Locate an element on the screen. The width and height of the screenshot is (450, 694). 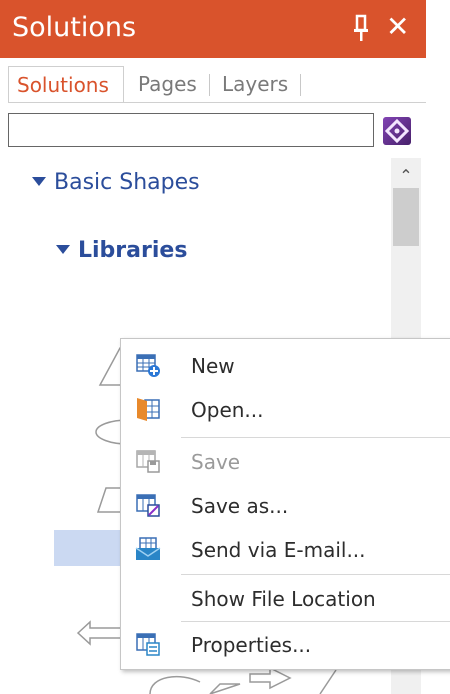
shape-left-arrow is located at coordinates (100, 633).